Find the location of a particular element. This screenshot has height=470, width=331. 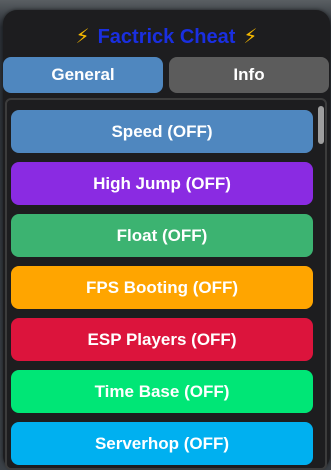

serverhop-toggle-label: Serverhop (OFF) is located at coordinates (162, 443).